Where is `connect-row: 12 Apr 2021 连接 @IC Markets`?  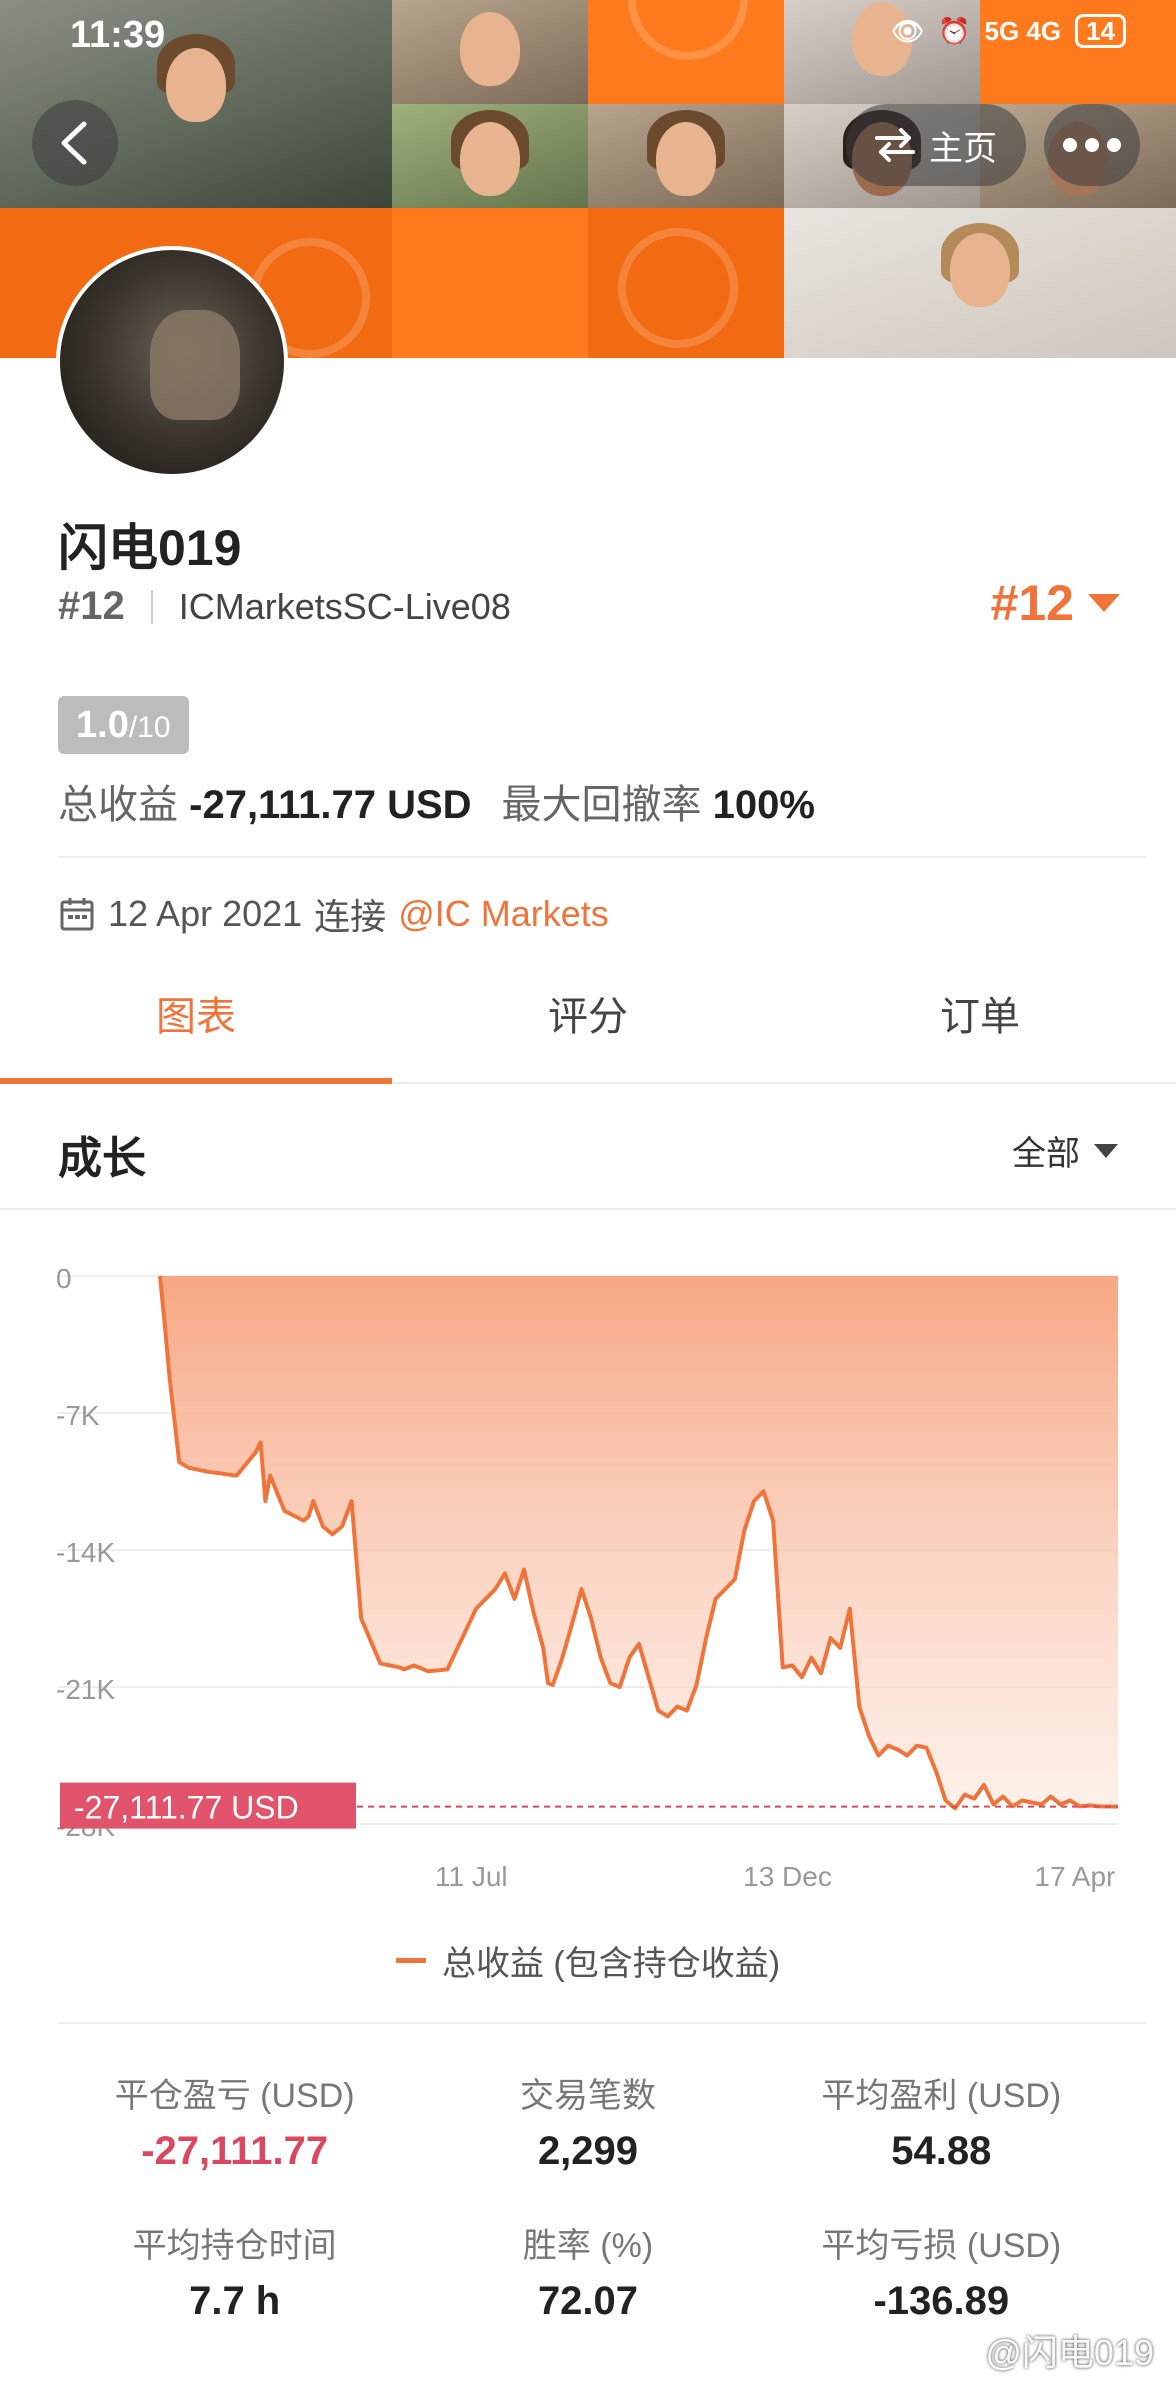 connect-row: 12 Apr 2021 连接 @IC Markets is located at coordinates (333, 914).